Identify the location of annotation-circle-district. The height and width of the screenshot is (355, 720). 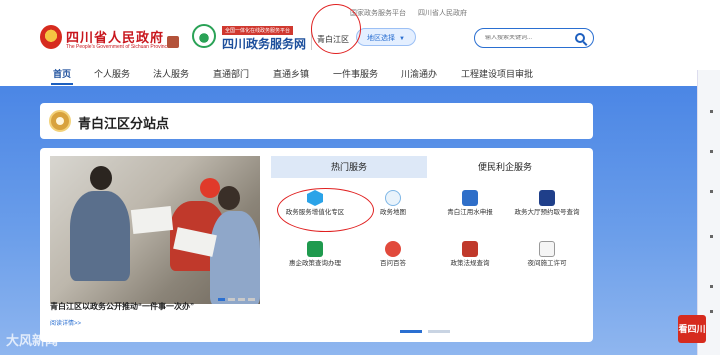
(336, 29).